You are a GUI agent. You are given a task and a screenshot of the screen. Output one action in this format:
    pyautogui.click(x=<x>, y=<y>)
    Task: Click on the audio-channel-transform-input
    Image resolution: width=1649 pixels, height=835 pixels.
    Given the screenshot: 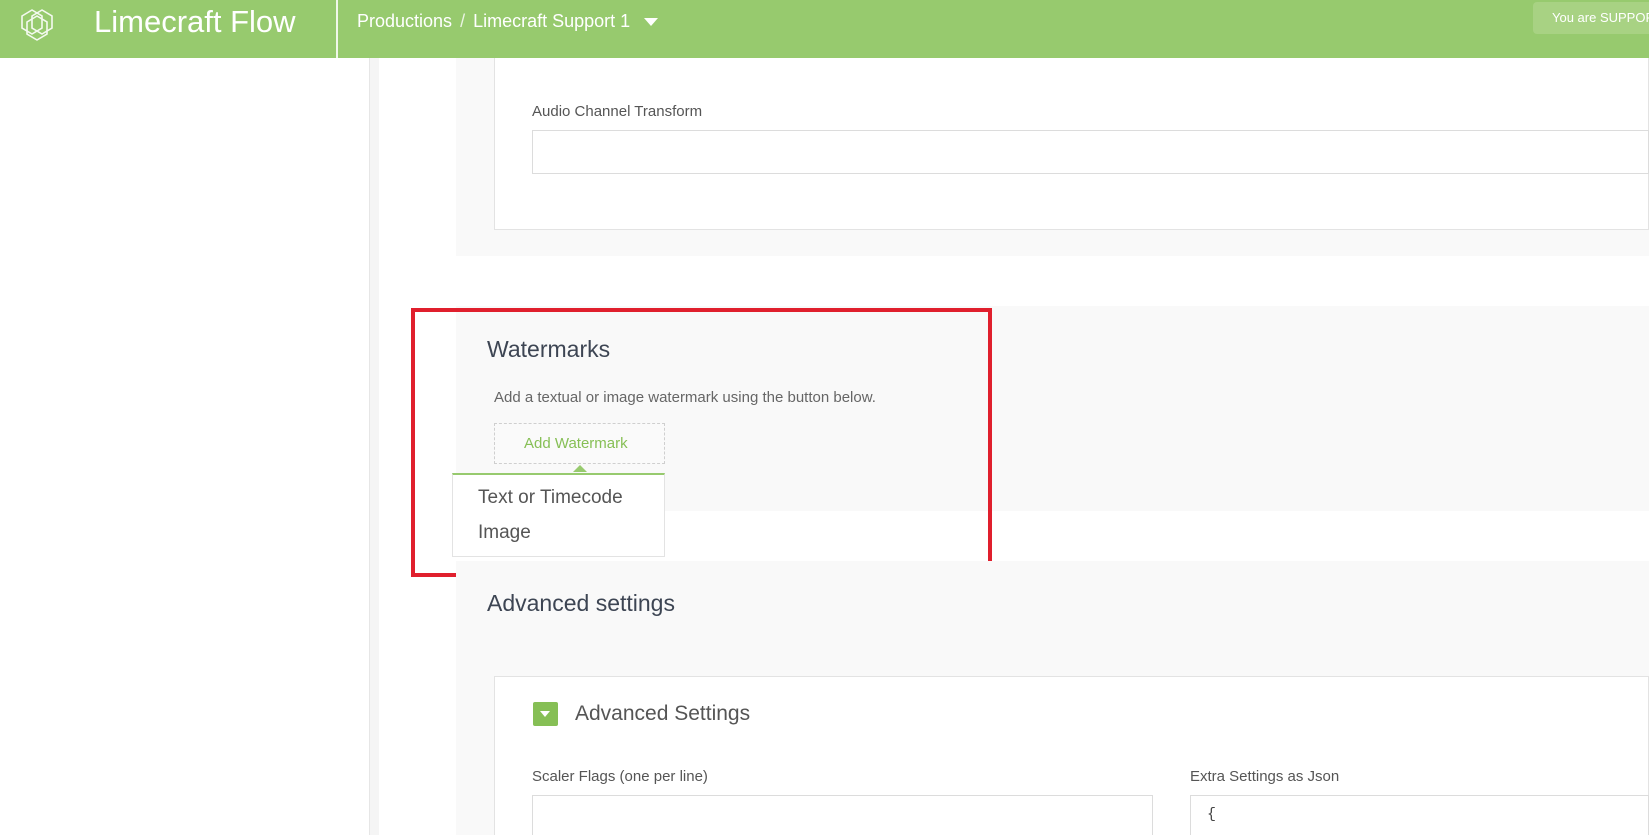 What is the action you would take?
    pyautogui.click(x=1090, y=152)
    